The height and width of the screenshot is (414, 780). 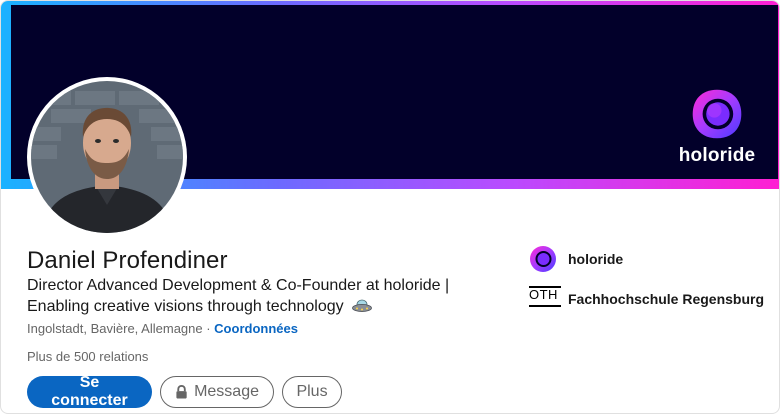 I want to click on message-button-label: Message, so click(x=226, y=391).